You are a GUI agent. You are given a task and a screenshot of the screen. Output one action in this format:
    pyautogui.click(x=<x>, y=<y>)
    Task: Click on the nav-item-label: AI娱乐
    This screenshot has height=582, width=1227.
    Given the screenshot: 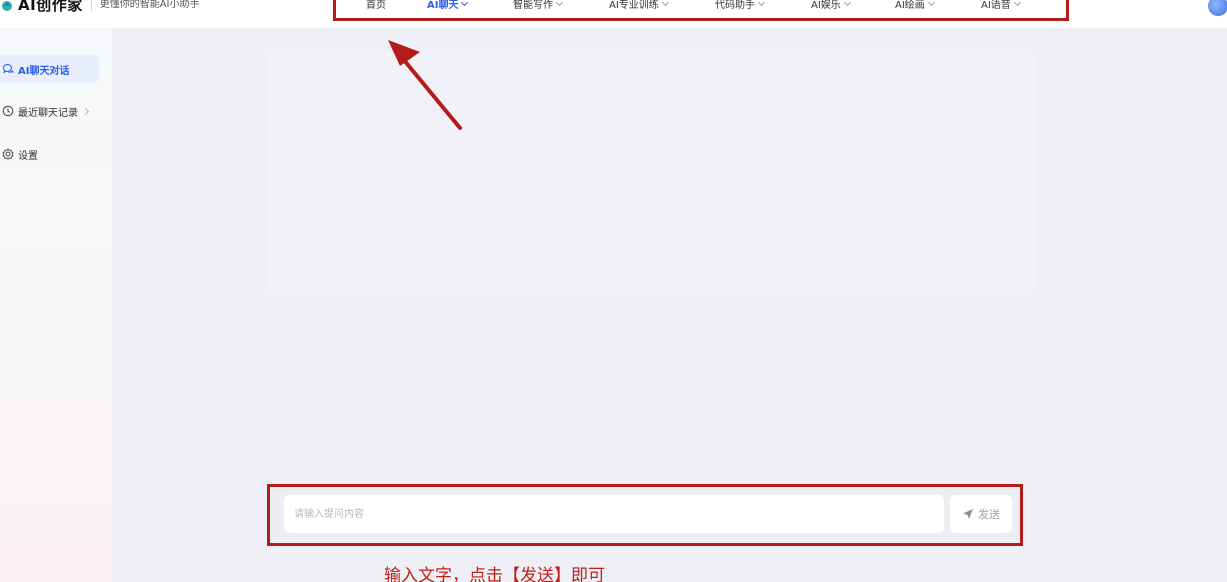 What is the action you would take?
    pyautogui.click(x=826, y=5)
    